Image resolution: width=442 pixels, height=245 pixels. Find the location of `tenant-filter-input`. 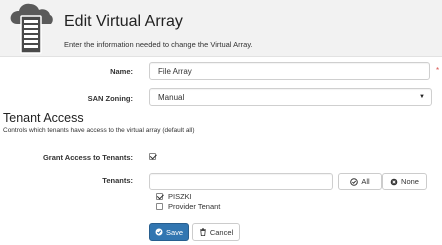

tenant-filter-input is located at coordinates (241, 181).